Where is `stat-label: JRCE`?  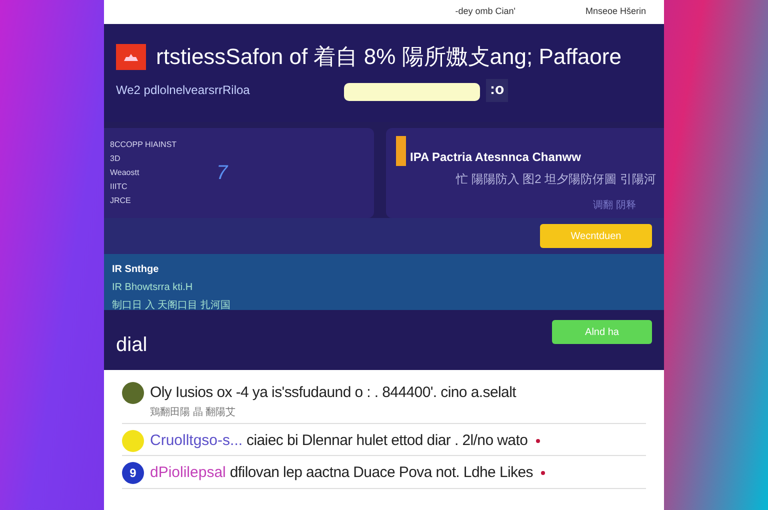
stat-label: JRCE is located at coordinates (121, 201).